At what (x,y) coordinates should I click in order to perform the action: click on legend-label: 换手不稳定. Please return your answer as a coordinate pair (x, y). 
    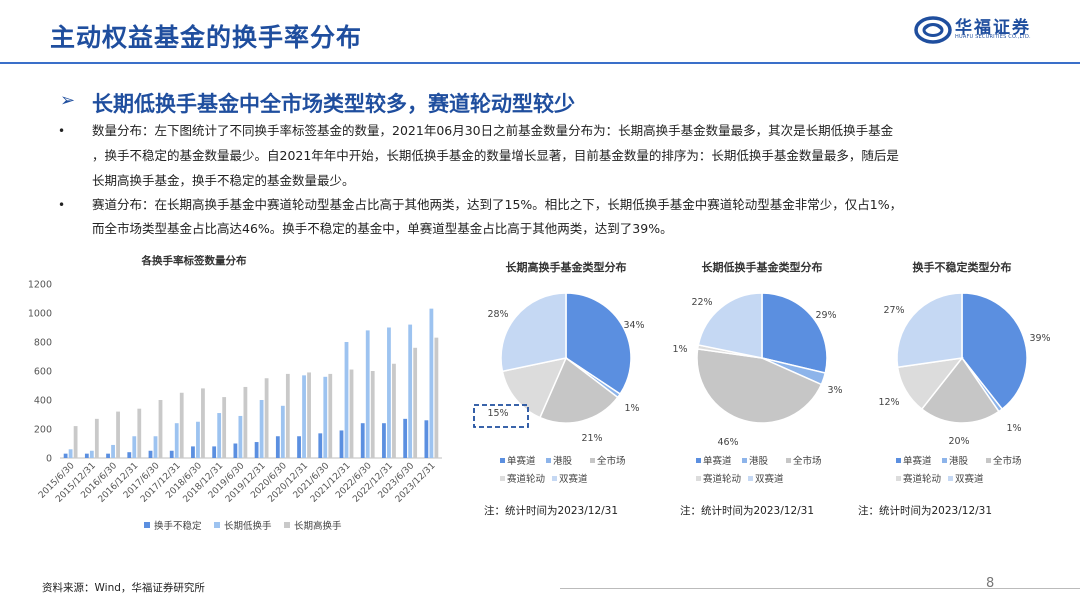
    Looking at the image, I should click on (178, 526).